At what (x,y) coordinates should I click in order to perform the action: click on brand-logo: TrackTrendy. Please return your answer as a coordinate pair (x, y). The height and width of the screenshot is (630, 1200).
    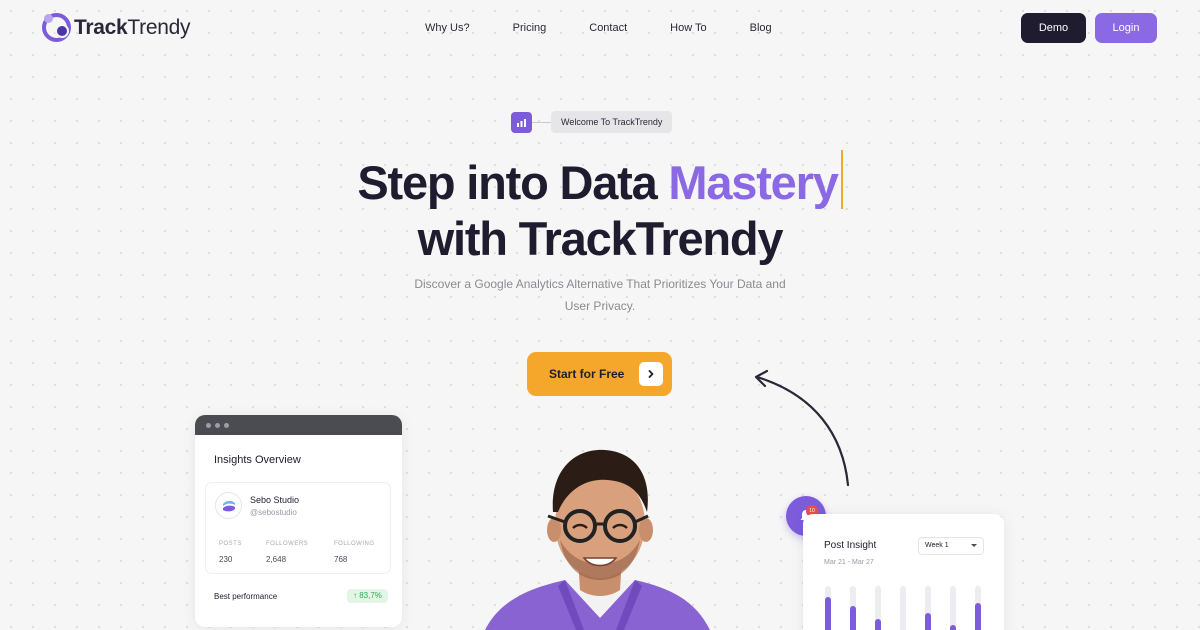
    Looking at the image, I should click on (116, 27).